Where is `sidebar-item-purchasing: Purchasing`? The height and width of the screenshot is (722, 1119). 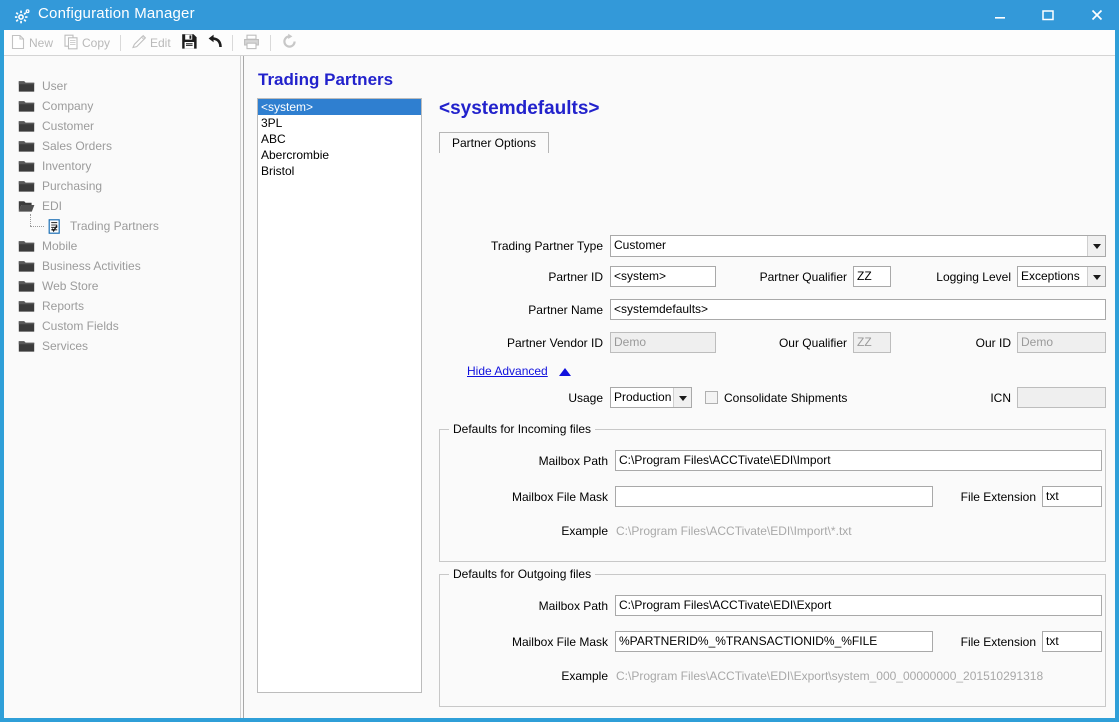 sidebar-item-purchasing: Purchasing is located at coordinates (121, 186).